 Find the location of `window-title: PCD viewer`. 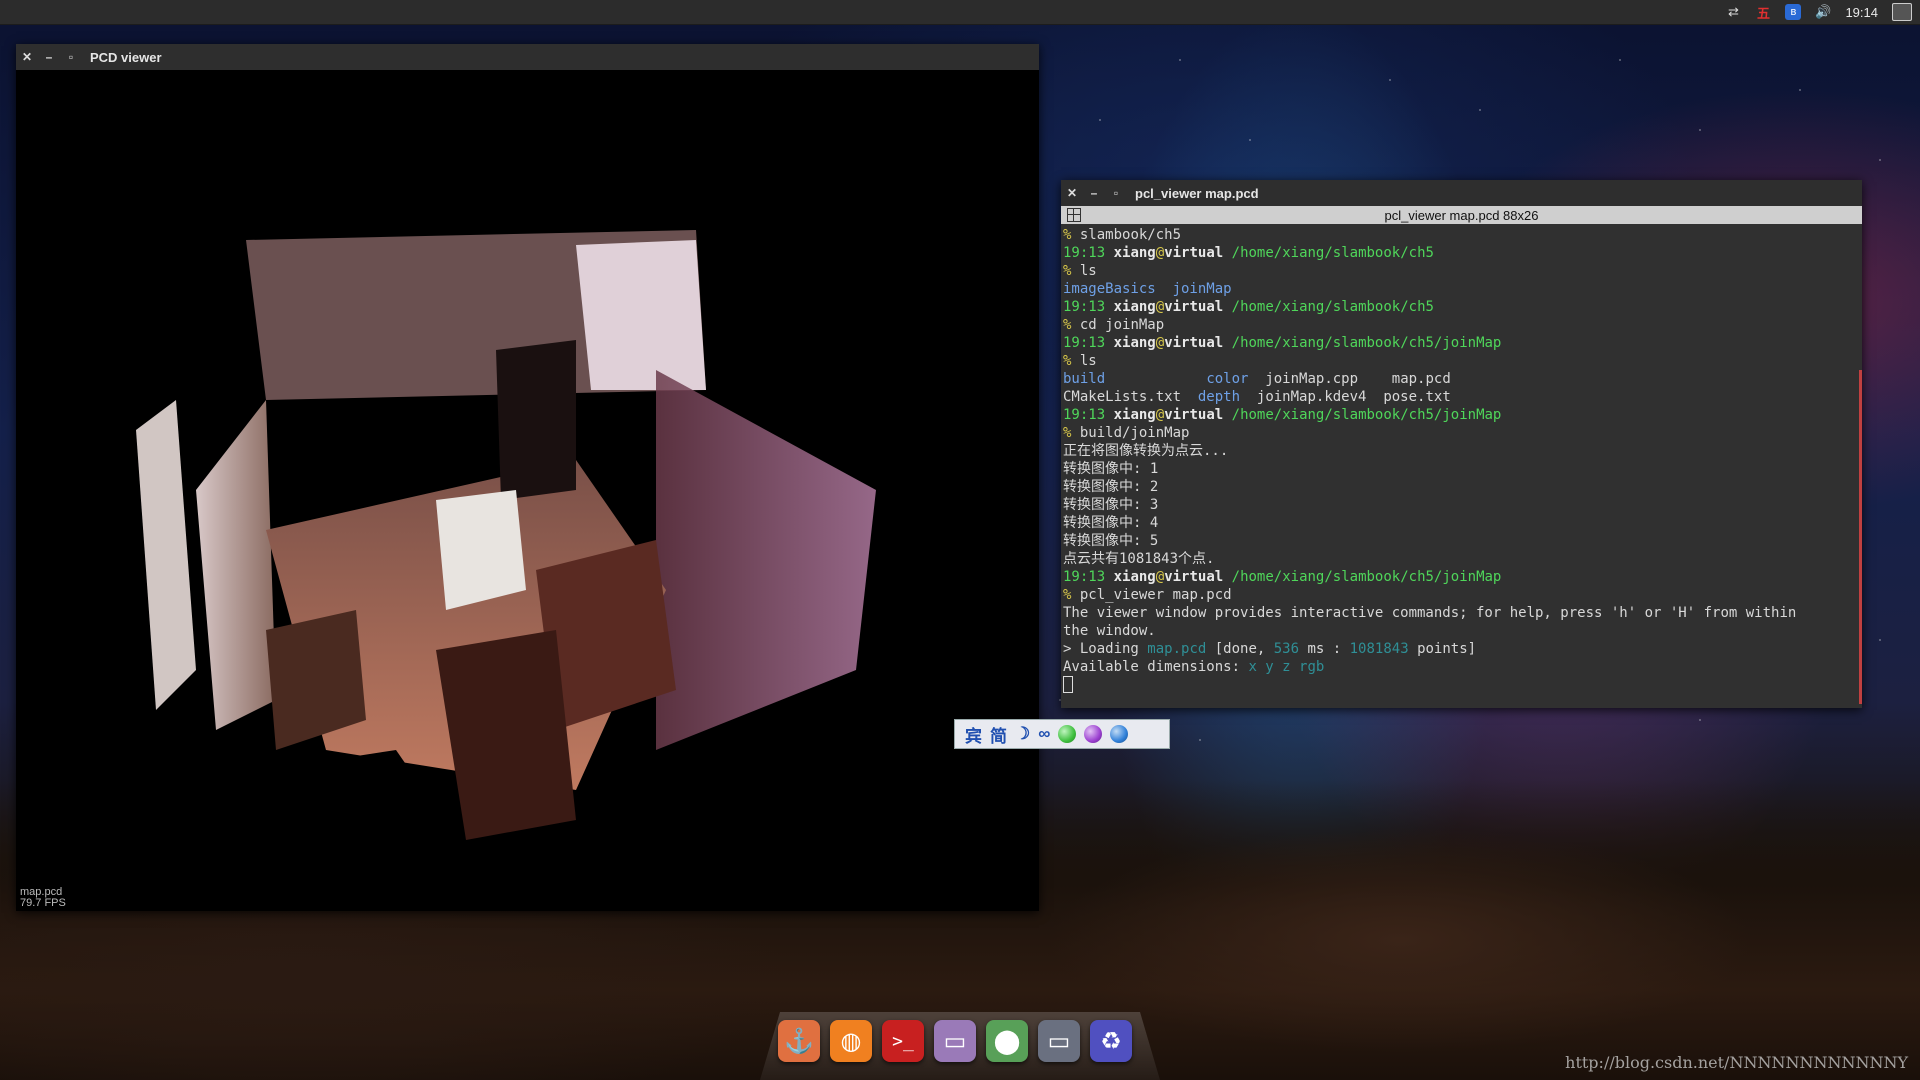

window-title: PCD viewer is located at coordinates (126, 57).